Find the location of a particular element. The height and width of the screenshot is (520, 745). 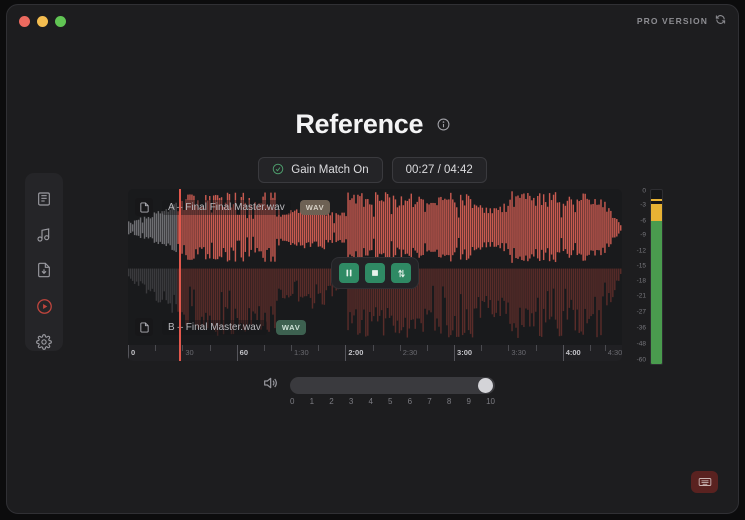

refresh-icon is located at coordinates (720, 21).